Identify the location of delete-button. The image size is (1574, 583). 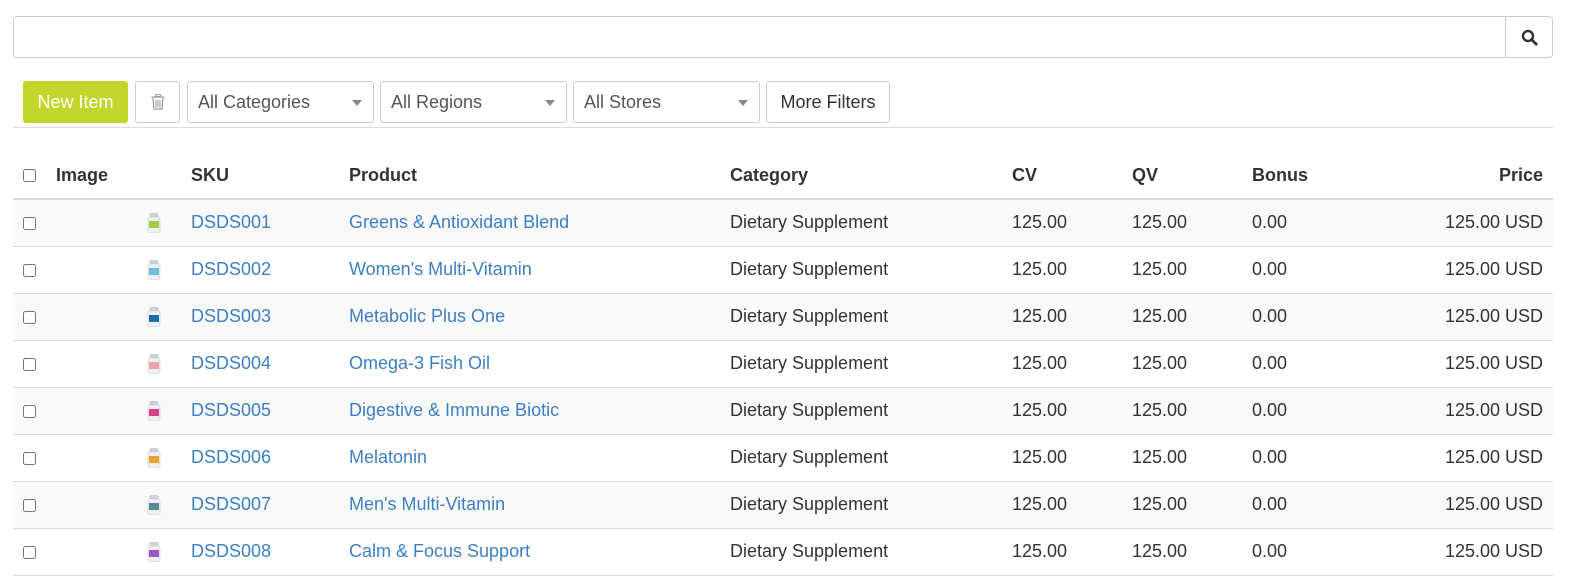
(157, 102).